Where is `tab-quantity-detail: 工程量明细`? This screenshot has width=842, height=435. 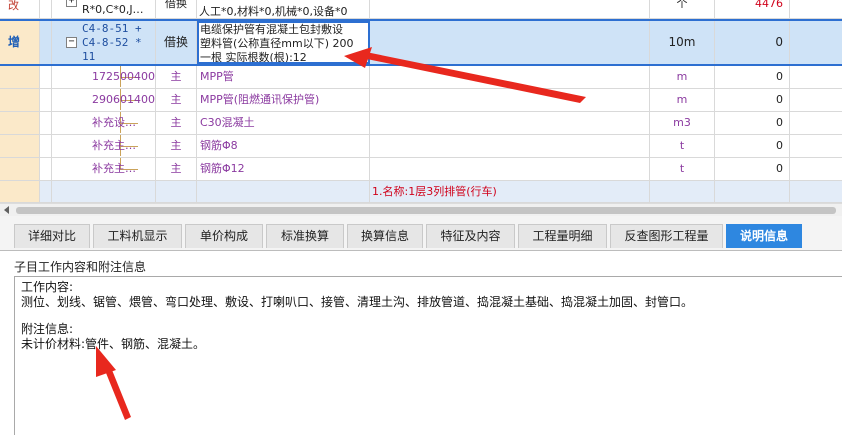
tab-quantity-detail: 工程量明细 is located at coordinates (562, 236).